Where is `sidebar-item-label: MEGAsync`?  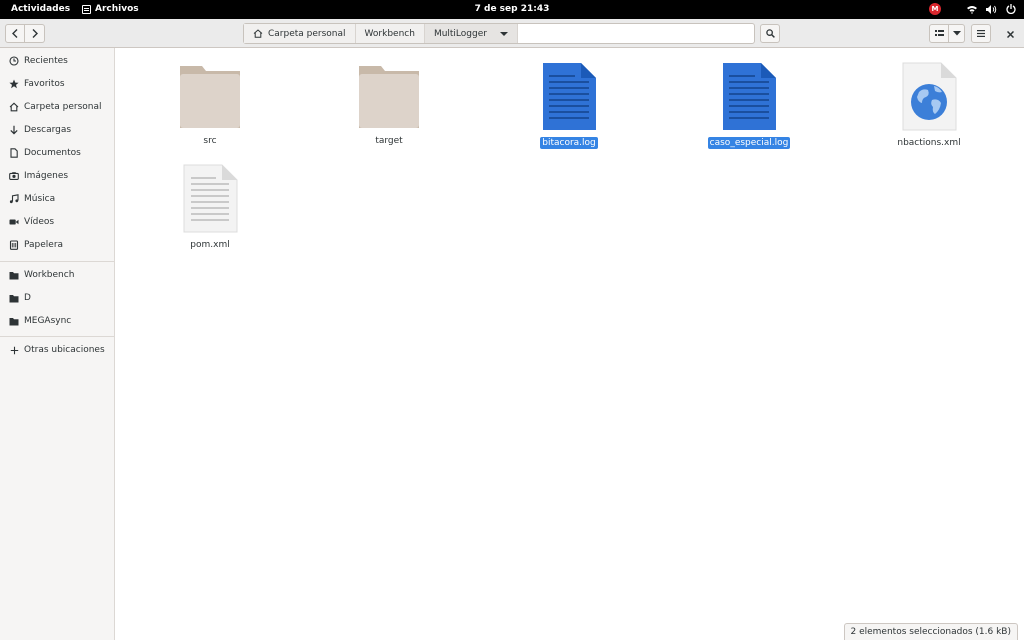
sidebar-item-label: MEGAsync is located at coordinates (48, 321).